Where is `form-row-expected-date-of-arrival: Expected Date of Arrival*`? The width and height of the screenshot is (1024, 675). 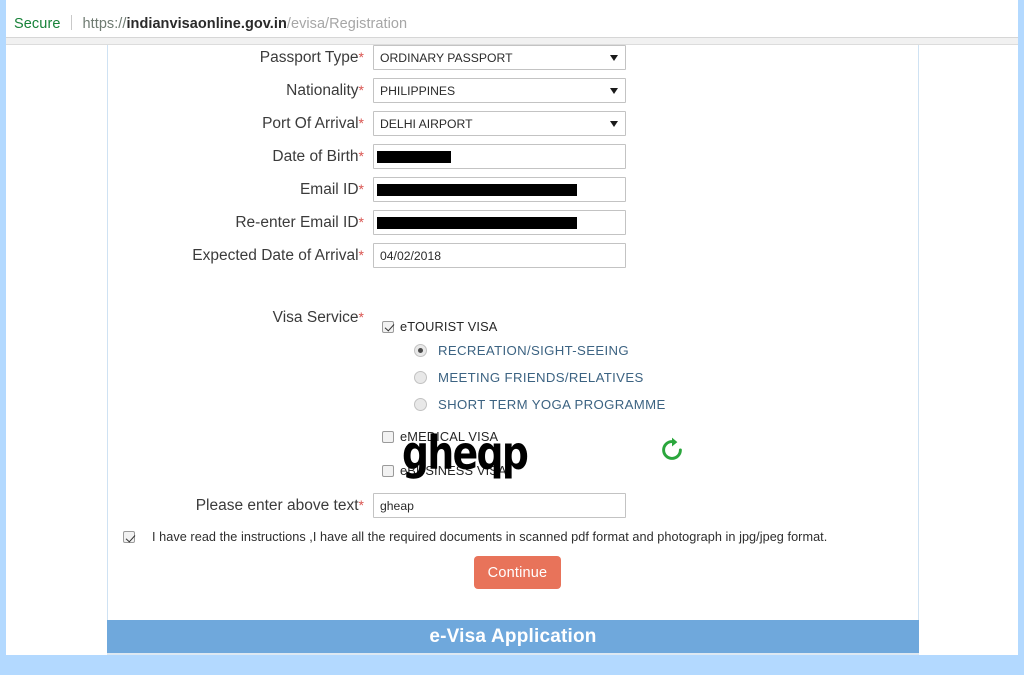 form-row-expected-date-of-arrival: Expected Date of Arrival* is located at coordinates (462, 255).